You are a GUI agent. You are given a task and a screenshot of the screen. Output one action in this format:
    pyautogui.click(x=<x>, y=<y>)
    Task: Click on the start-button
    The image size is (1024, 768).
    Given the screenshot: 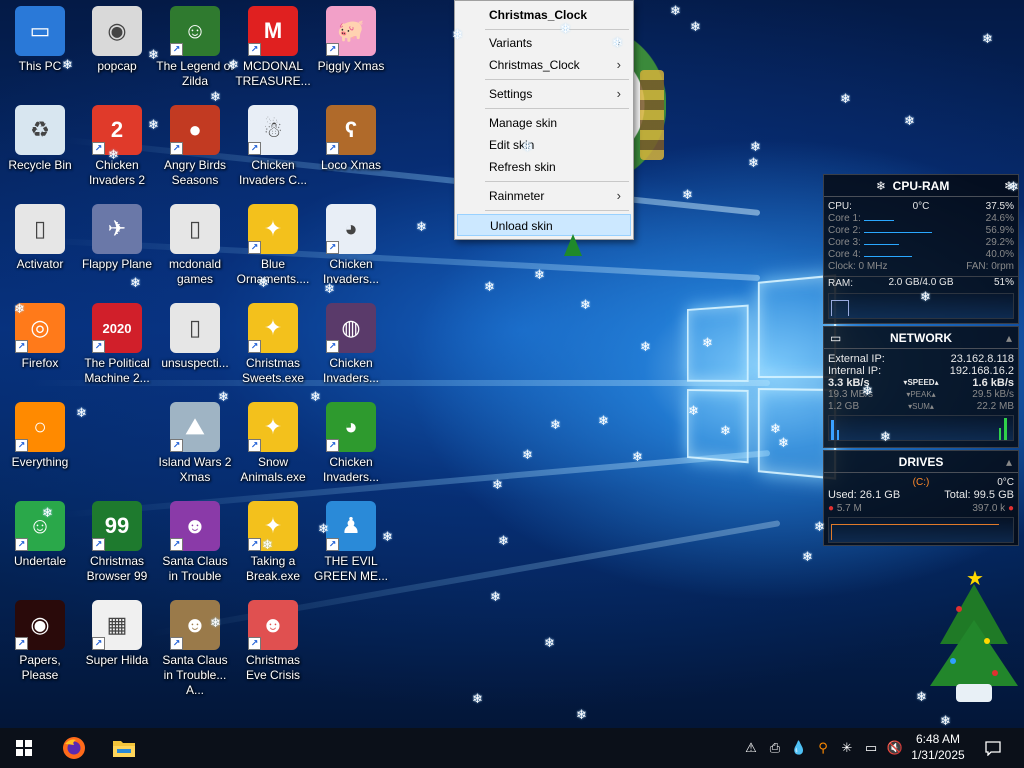 What is the action you would take?
    pyautogui.click(x=24, y=748)
    